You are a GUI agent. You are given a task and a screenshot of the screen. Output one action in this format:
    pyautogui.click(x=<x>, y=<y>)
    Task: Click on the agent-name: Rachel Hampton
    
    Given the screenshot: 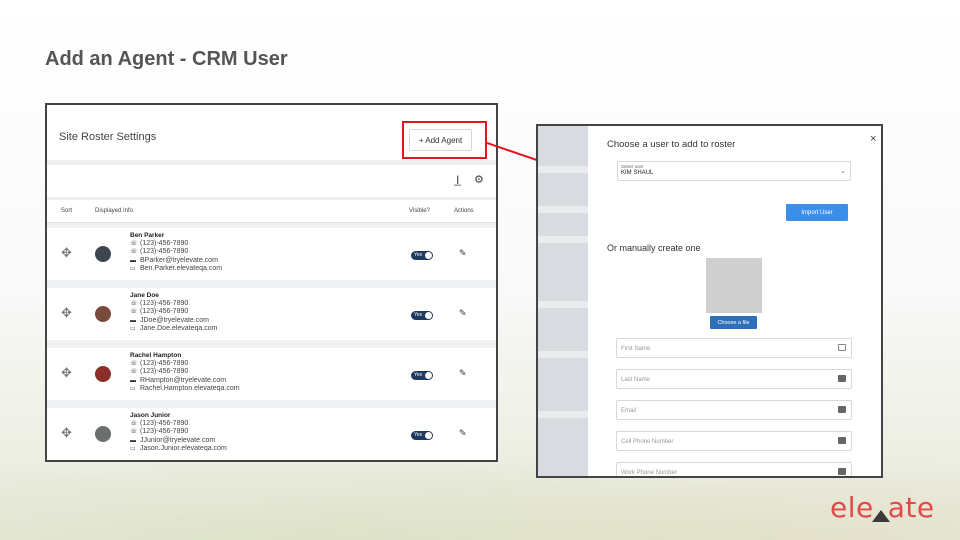 What is the action you would take?
    pyautogui.click(x=156, y=355)
    